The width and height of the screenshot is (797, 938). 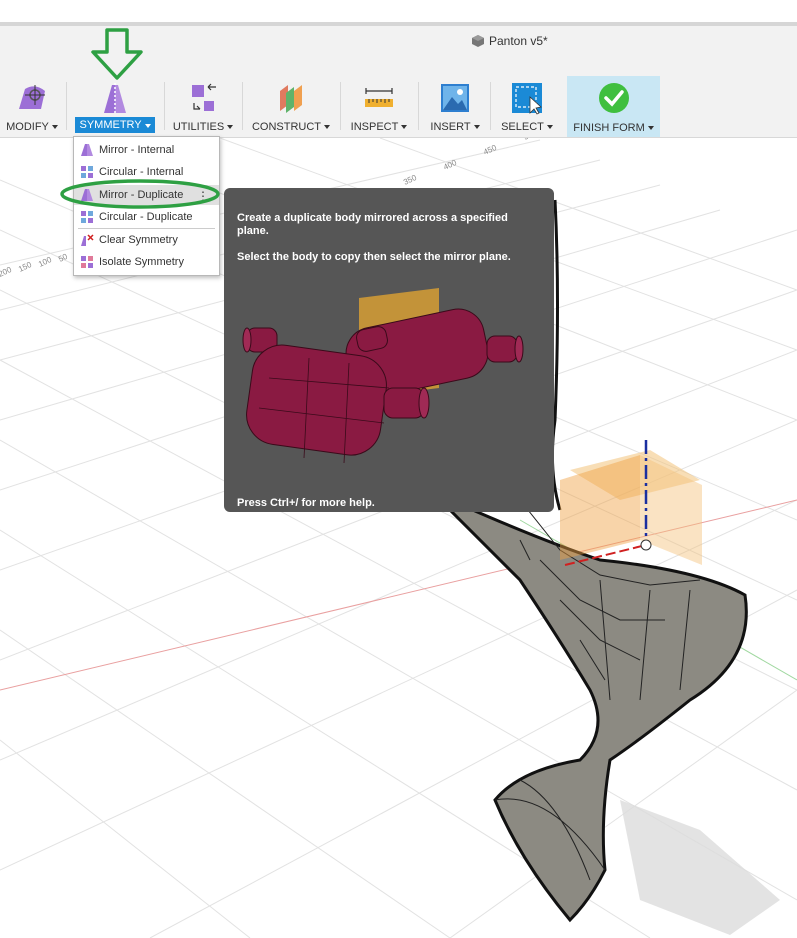 What do you see at coordinates (204, 97) in the screenshot?
I see `utilities-icon` at bounding box center [204, 97].